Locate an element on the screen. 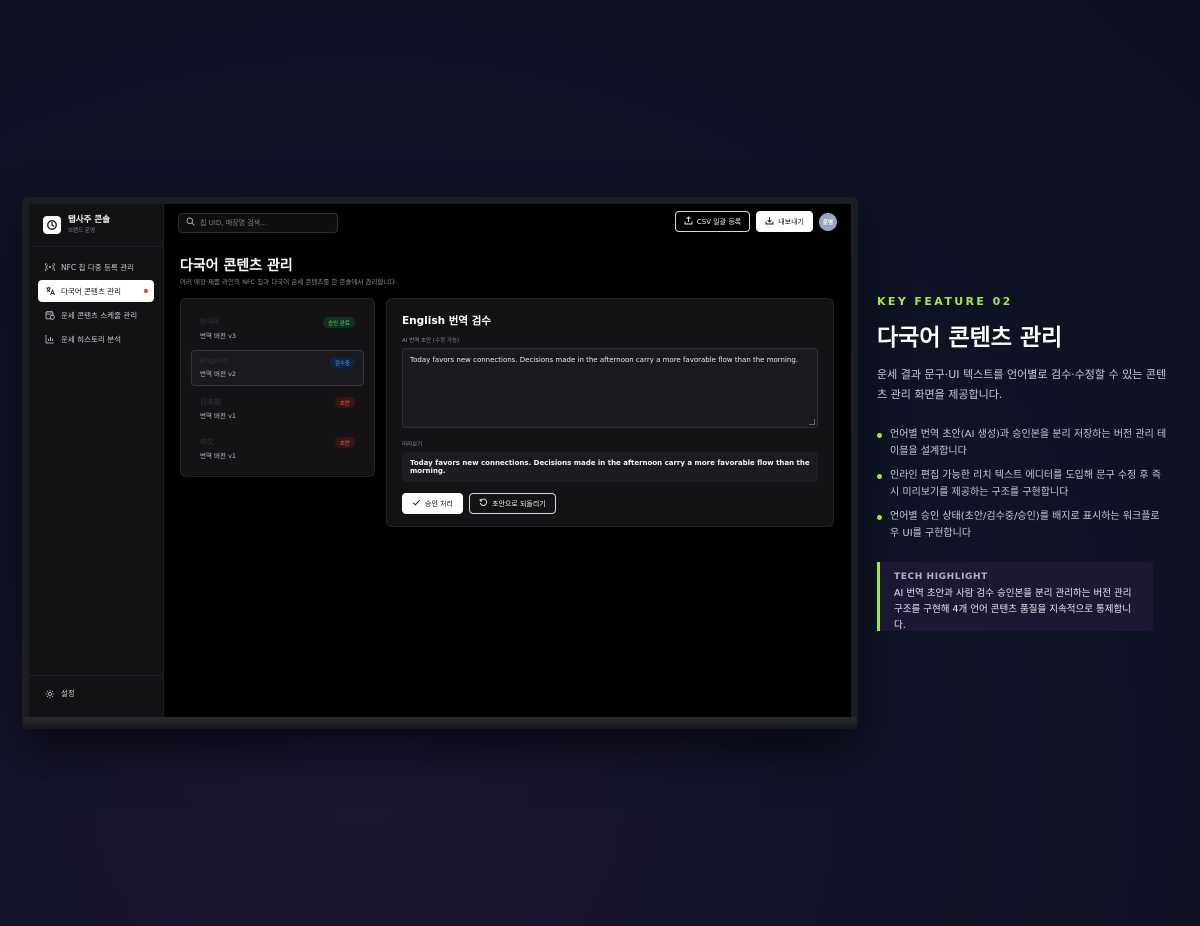  top-bar: 칩 UID, 매장명 검색... CSV 일괄 등록 내보내기 운영 is located at coordinates (507, 222).